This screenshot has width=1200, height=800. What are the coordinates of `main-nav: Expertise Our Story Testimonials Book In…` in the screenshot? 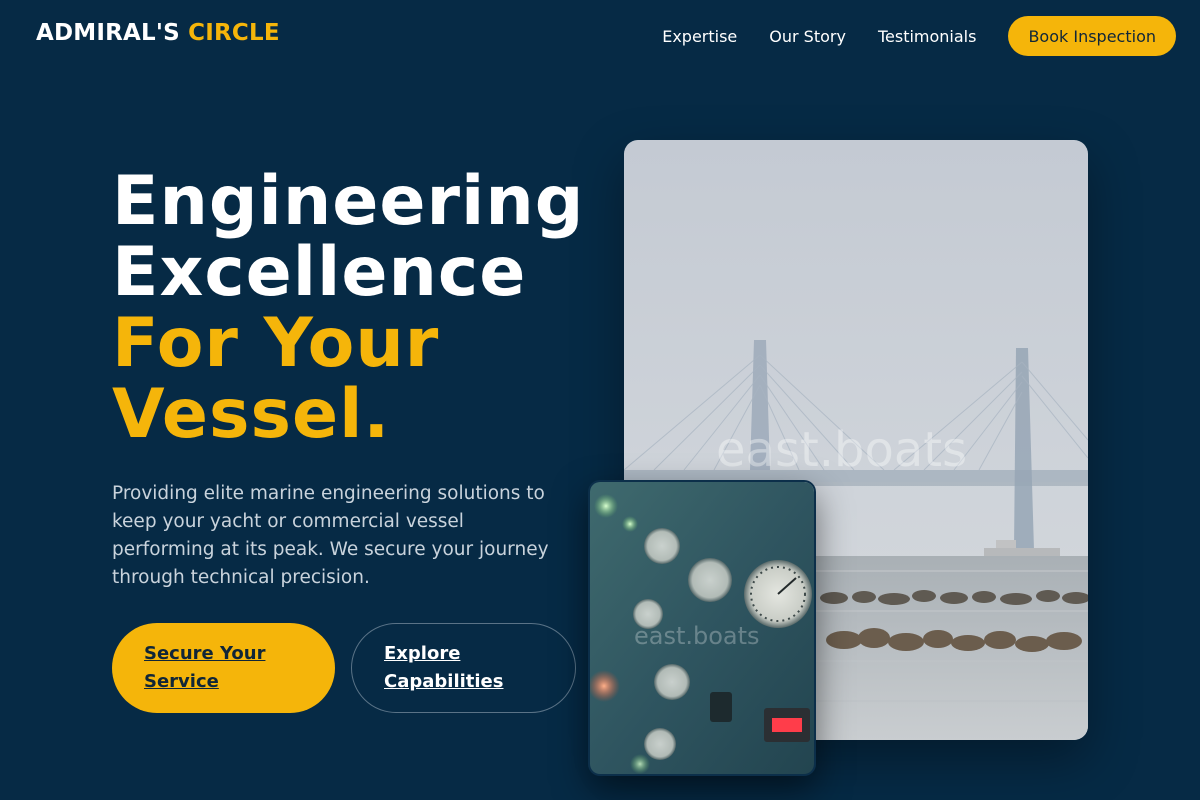 It's located at (919, 36).